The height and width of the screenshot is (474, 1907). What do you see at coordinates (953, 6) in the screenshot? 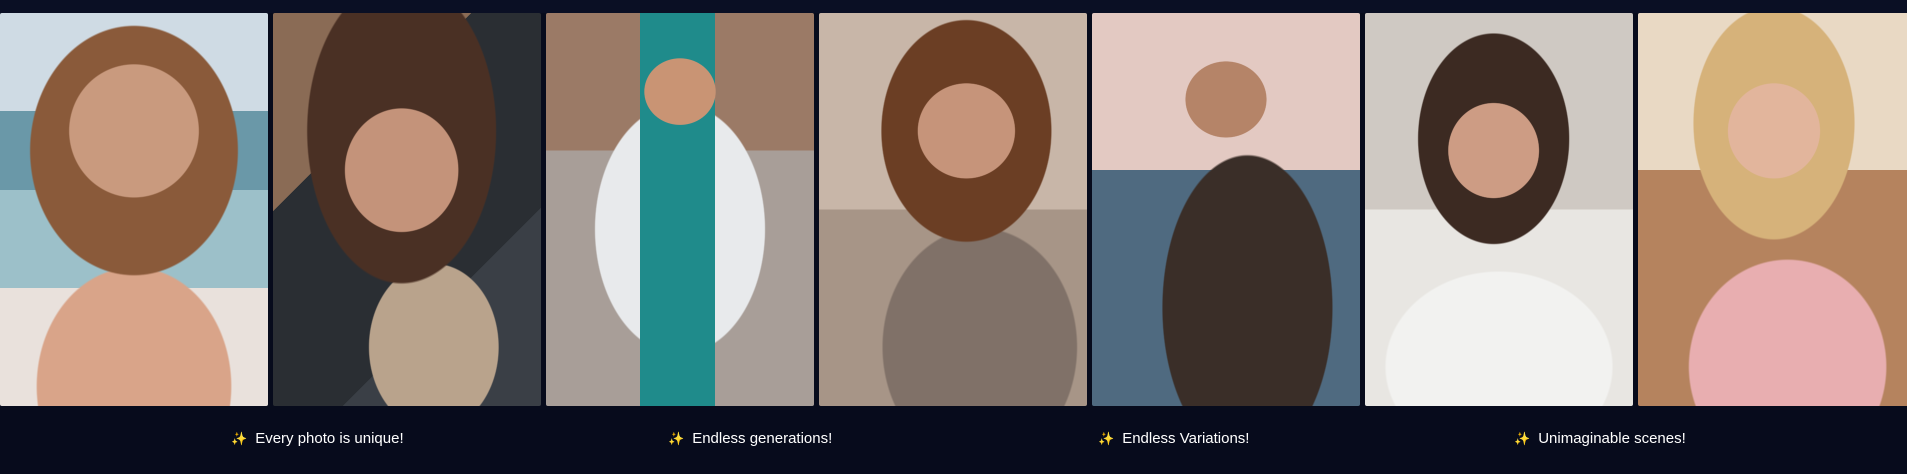
I see `top-banner-strip` at bounding box center [953, 6].